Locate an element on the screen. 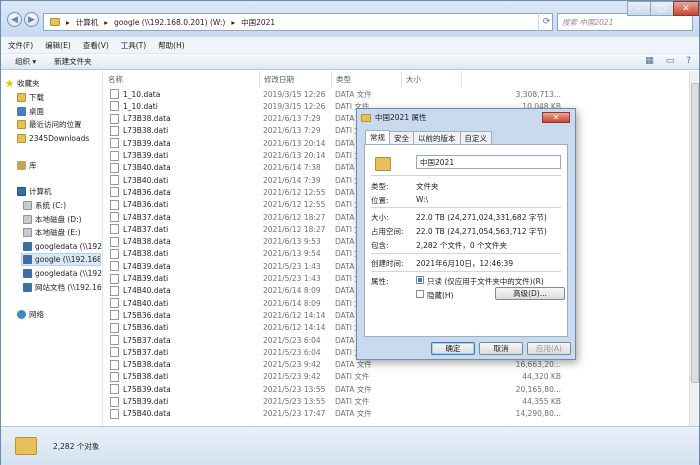 Image resolution: width=700 pixels, height=465 pixels. file-name: L74B37.dati is located at coordinates (146, 229).